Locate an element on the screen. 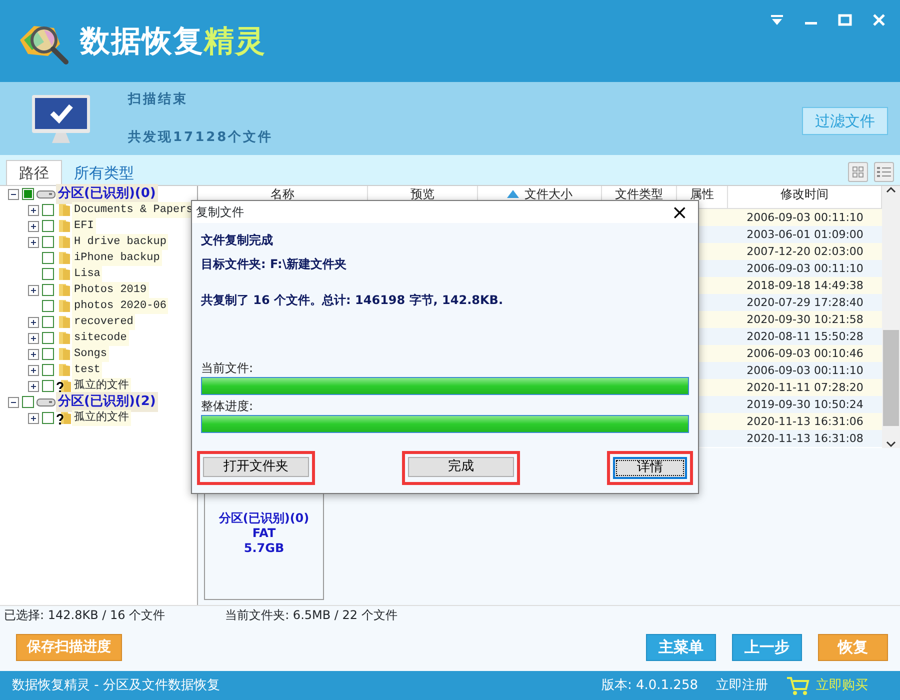  files-found-count: 共发现17128个文件 is located at coordinates (201, 137).